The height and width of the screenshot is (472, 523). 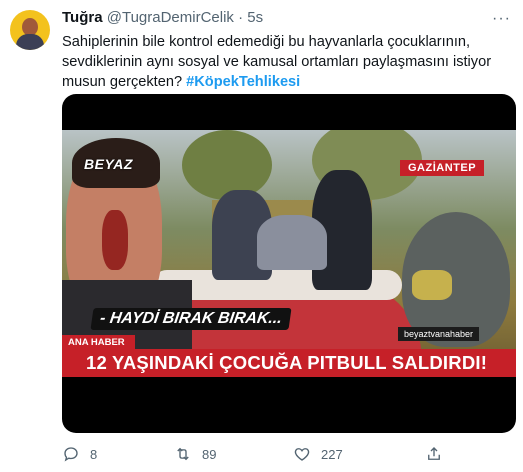 What do you see at coordinates (115, 240) in the screenshot?
I see `wound` at bounding box center [115, 240].